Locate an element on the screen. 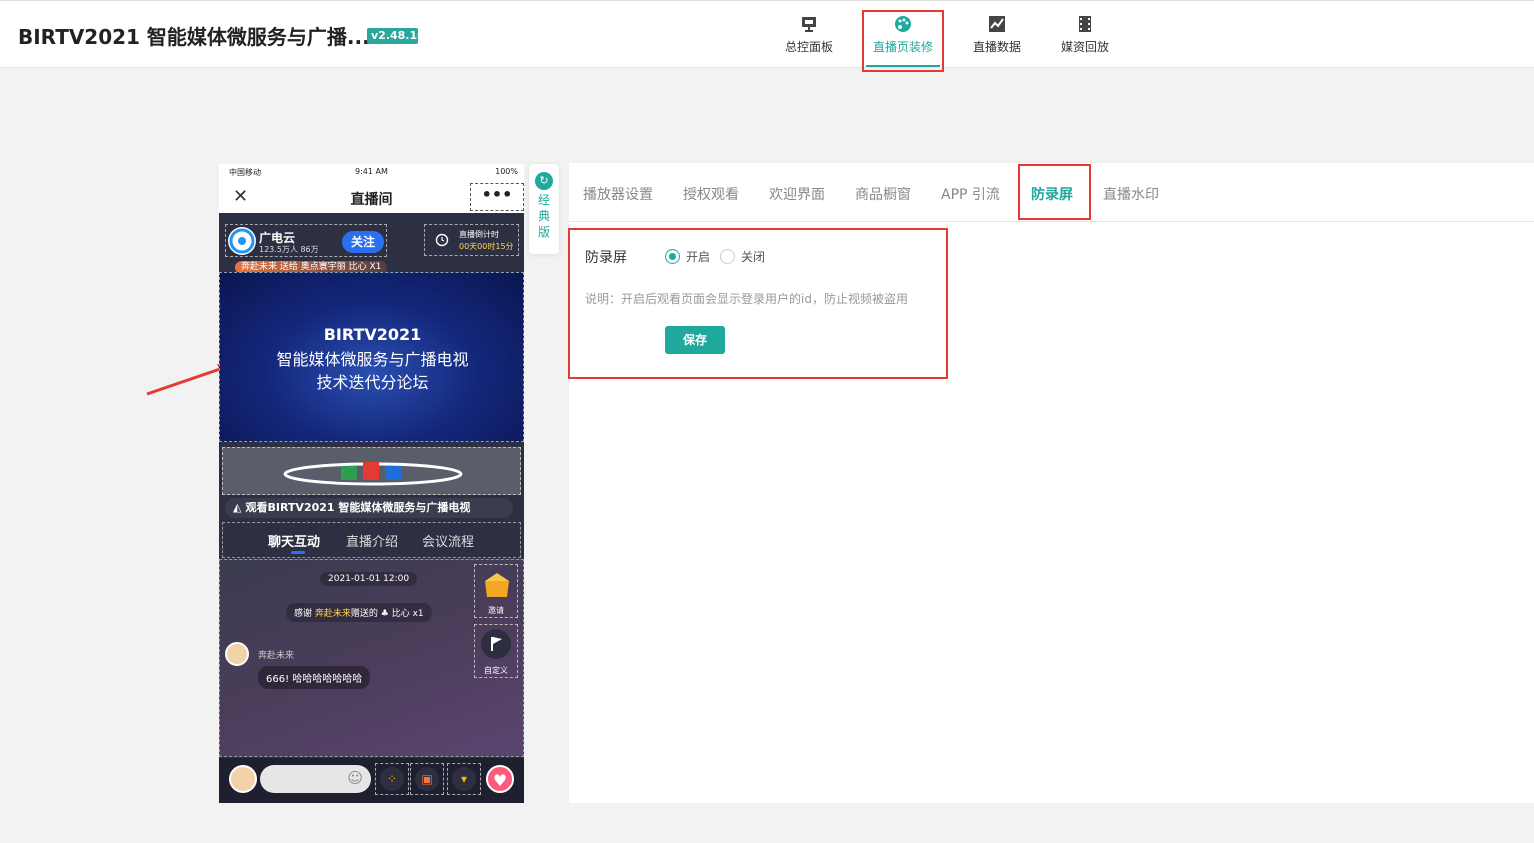  banner-line-1: BIRTV2021 is located at coordinates (372, 334).